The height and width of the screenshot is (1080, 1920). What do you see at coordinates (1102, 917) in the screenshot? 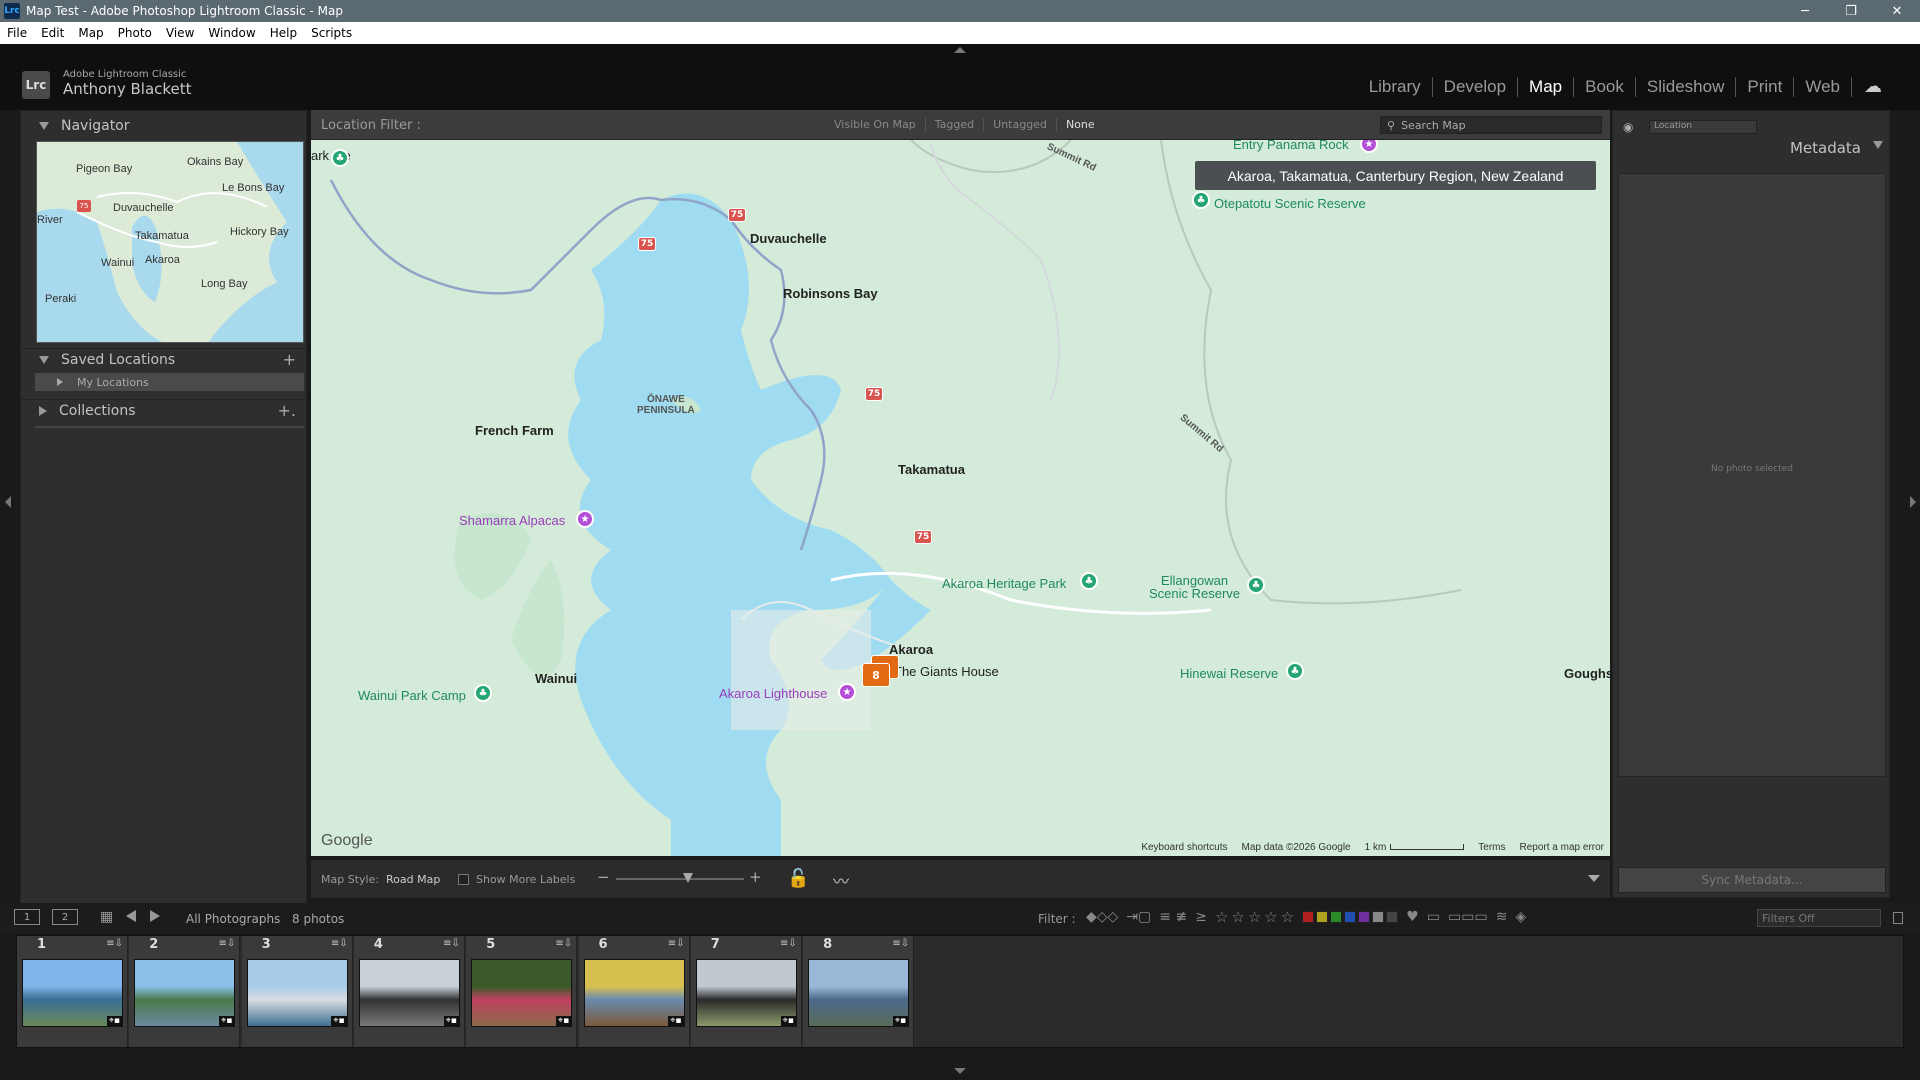
I see `flag-filter-icon: ◆◇◇` at bounding box center [1102, 917].